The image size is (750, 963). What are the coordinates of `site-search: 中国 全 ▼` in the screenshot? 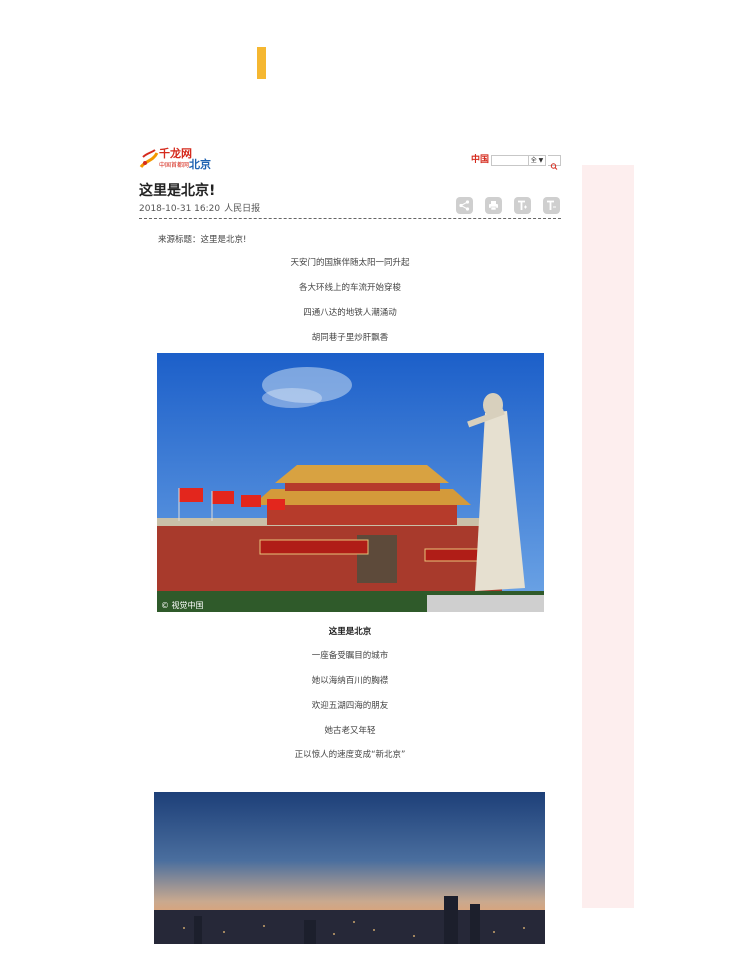 It's located at (515, 162).